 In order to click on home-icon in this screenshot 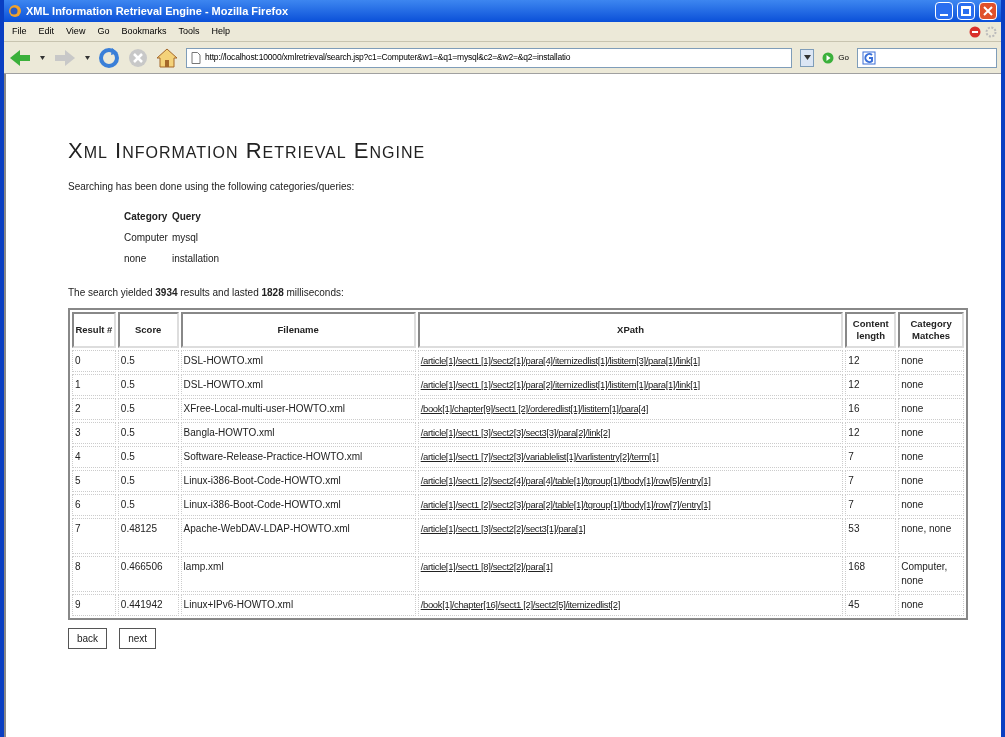, I will do `click(167, 57)`.